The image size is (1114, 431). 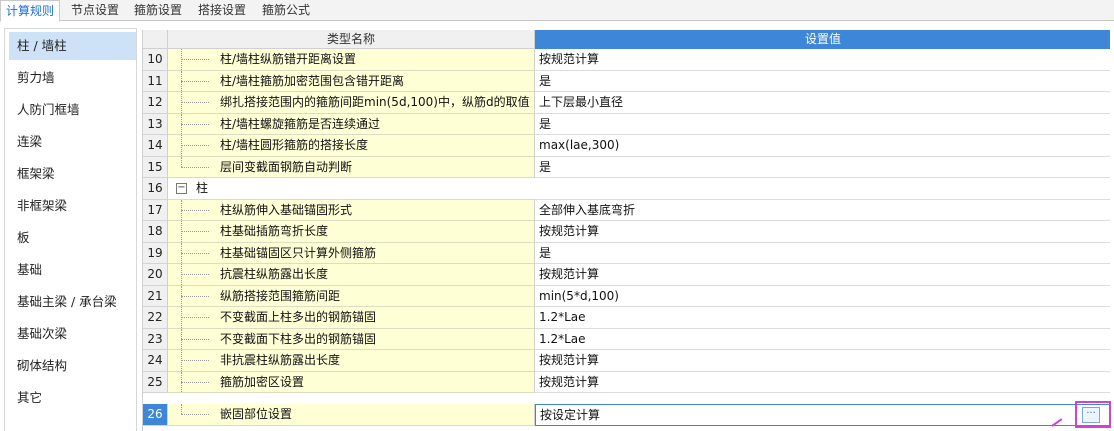 What do you see at coordinates (312, 80) in the screenshot?
I see `row-name-text: 柱/墙柱箍筋加密范围包含错开距离` at bounding box center [312, 80].